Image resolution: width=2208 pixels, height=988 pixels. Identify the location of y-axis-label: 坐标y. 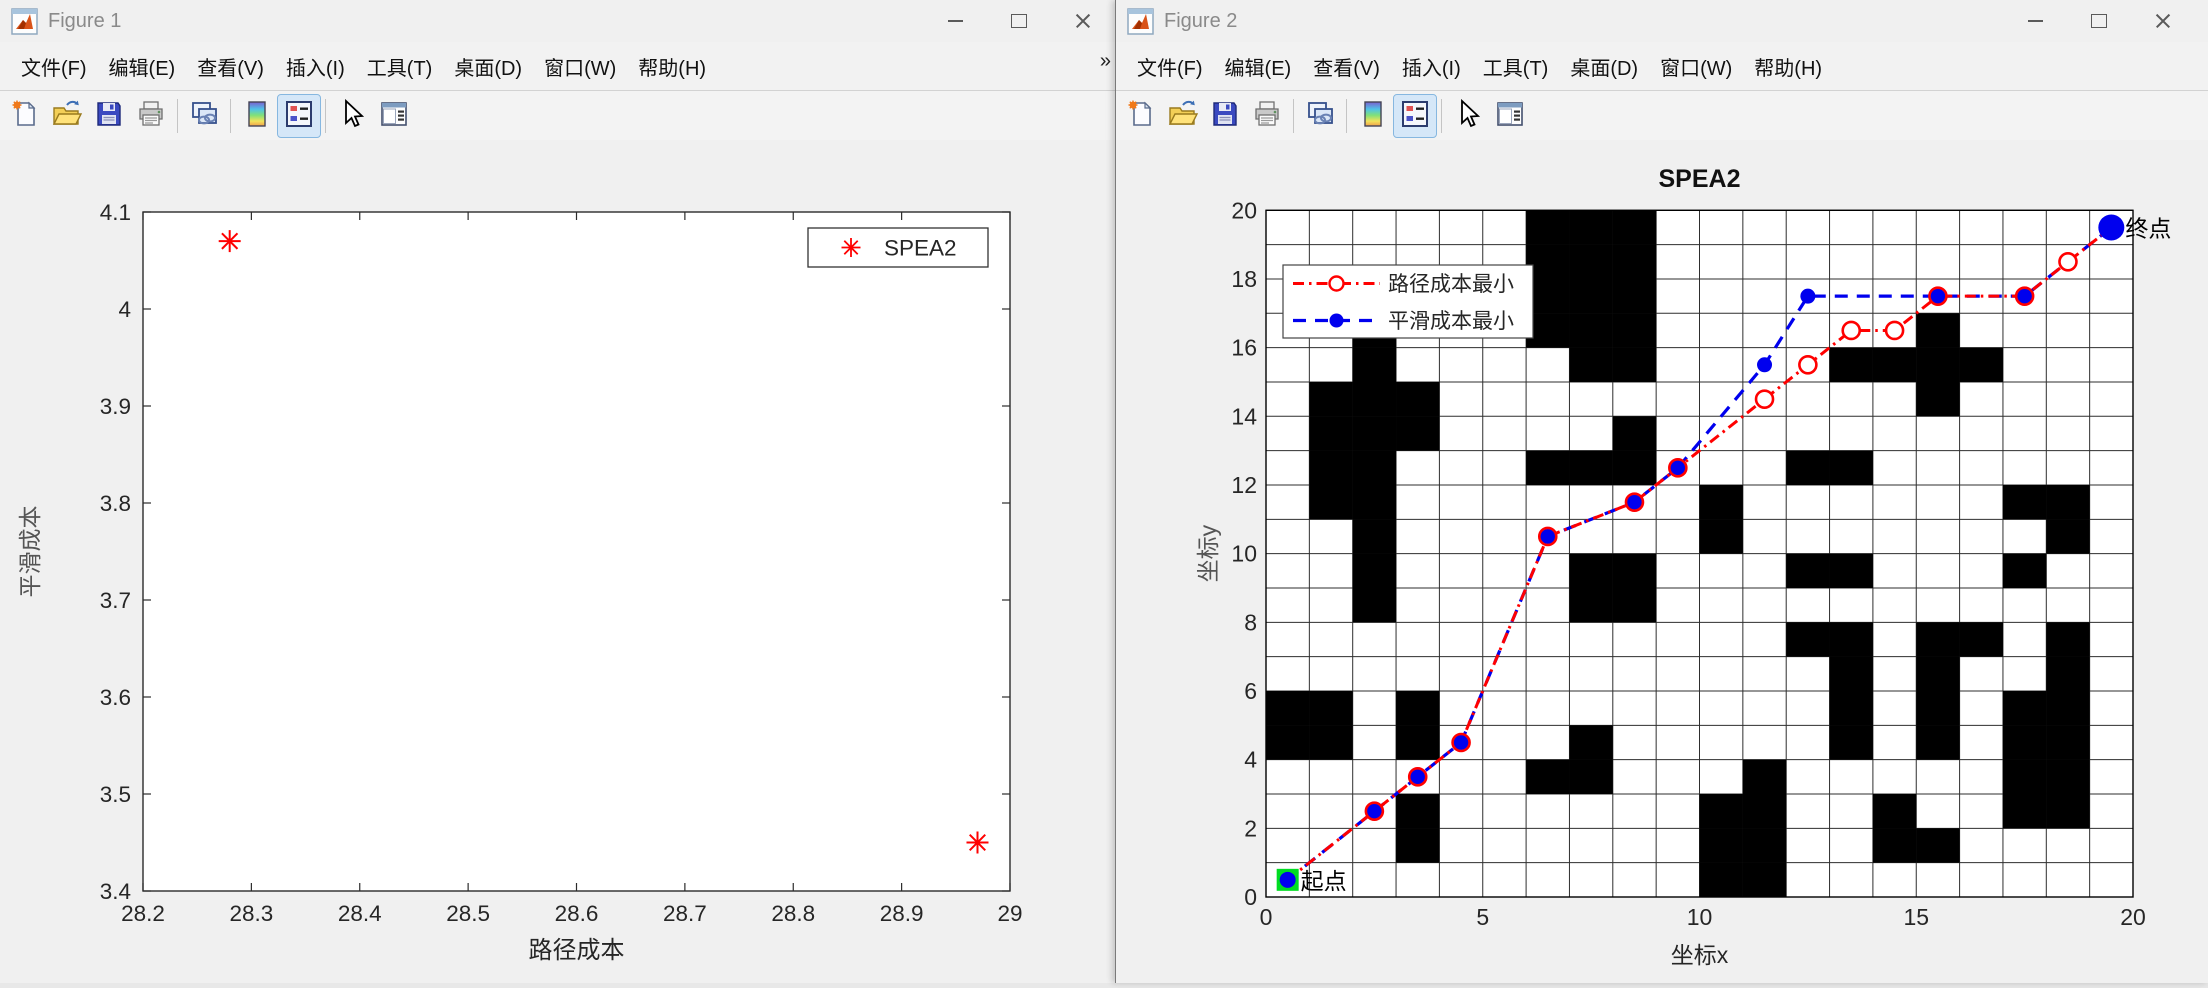
(1208, 553).